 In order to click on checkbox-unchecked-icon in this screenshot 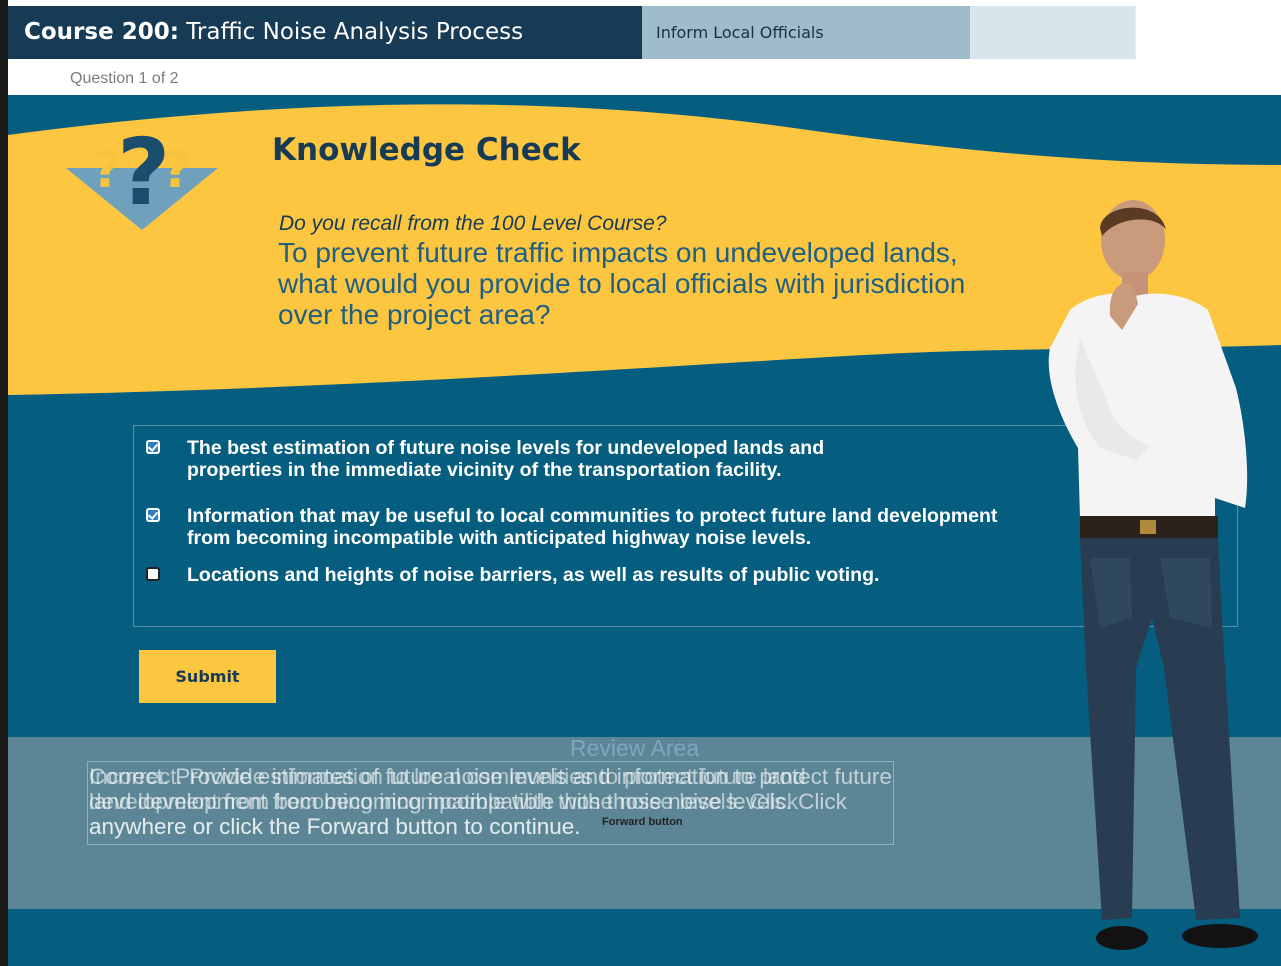, I will do `click(153, 574)`.